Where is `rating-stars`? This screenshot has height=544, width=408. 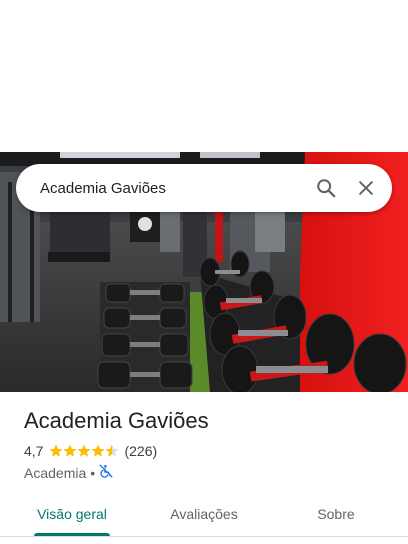
rating-stars is located at coordinates (84, 451).